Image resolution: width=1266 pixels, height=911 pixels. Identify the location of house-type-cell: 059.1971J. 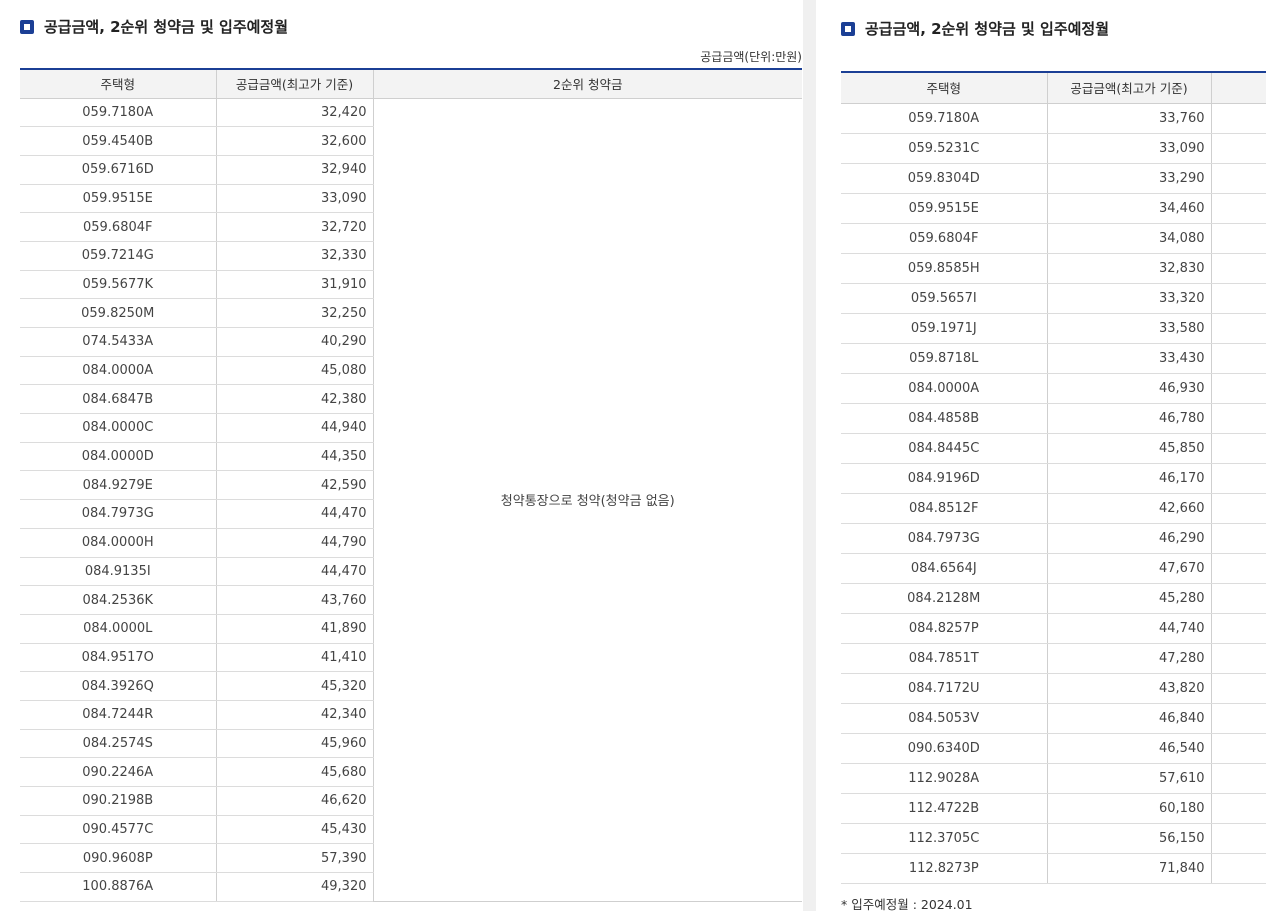
(944, 328).